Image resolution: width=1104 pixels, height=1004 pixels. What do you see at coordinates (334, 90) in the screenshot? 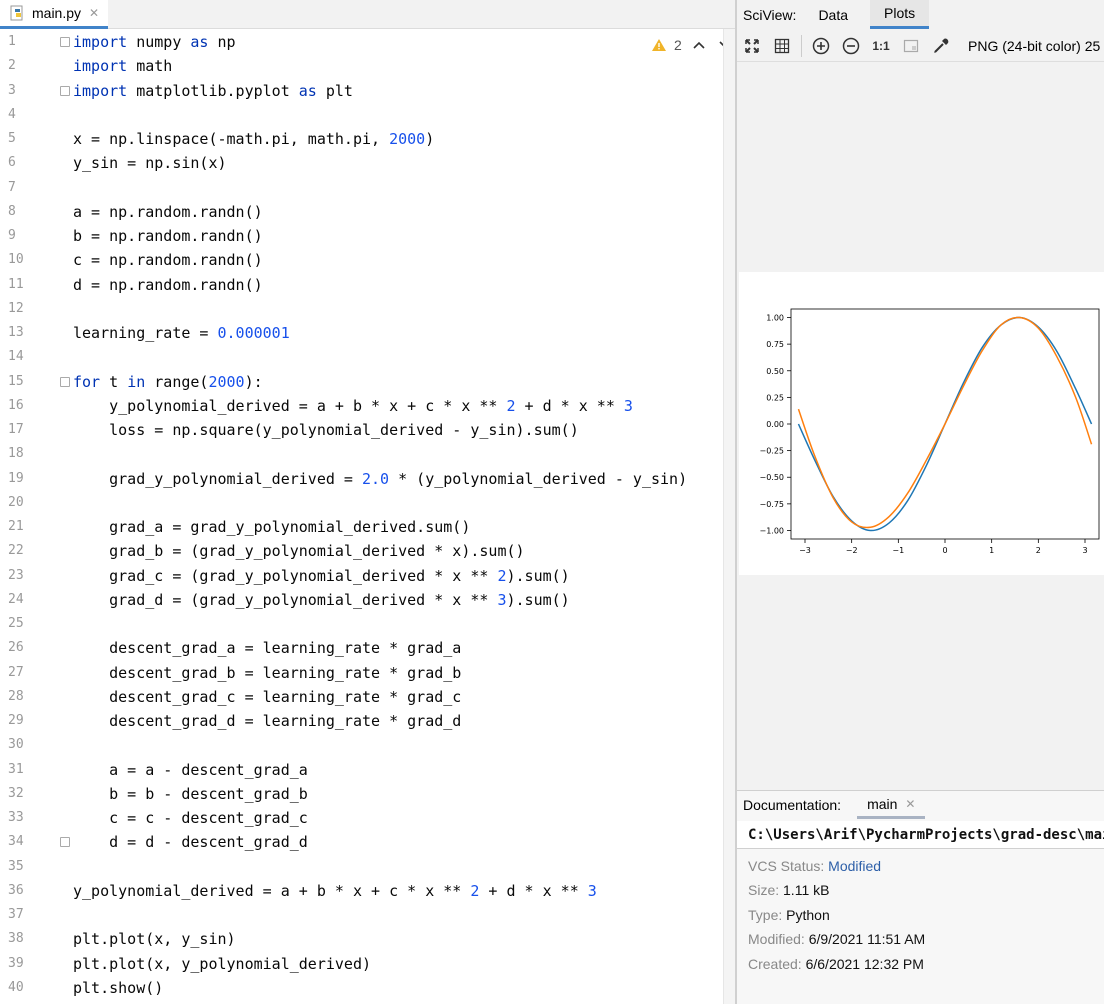
I see `code-text: plt` at bounding box center [334, 90].